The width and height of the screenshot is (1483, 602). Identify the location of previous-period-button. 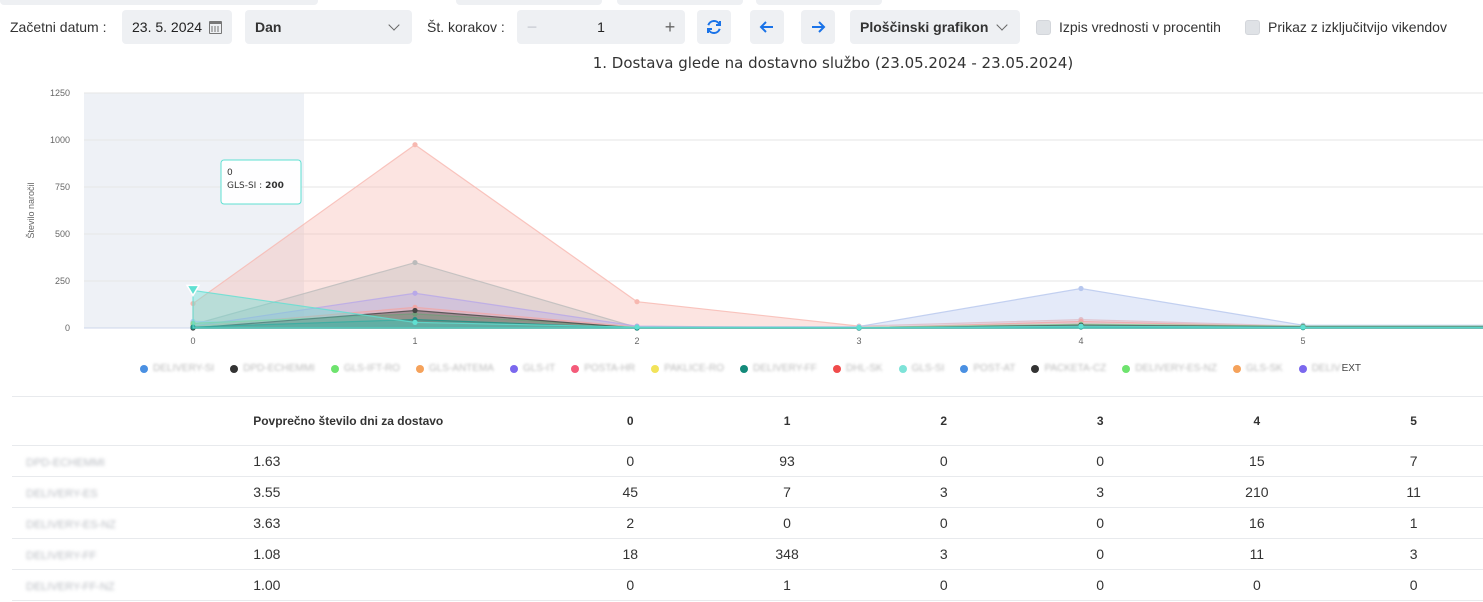
(767, 27).